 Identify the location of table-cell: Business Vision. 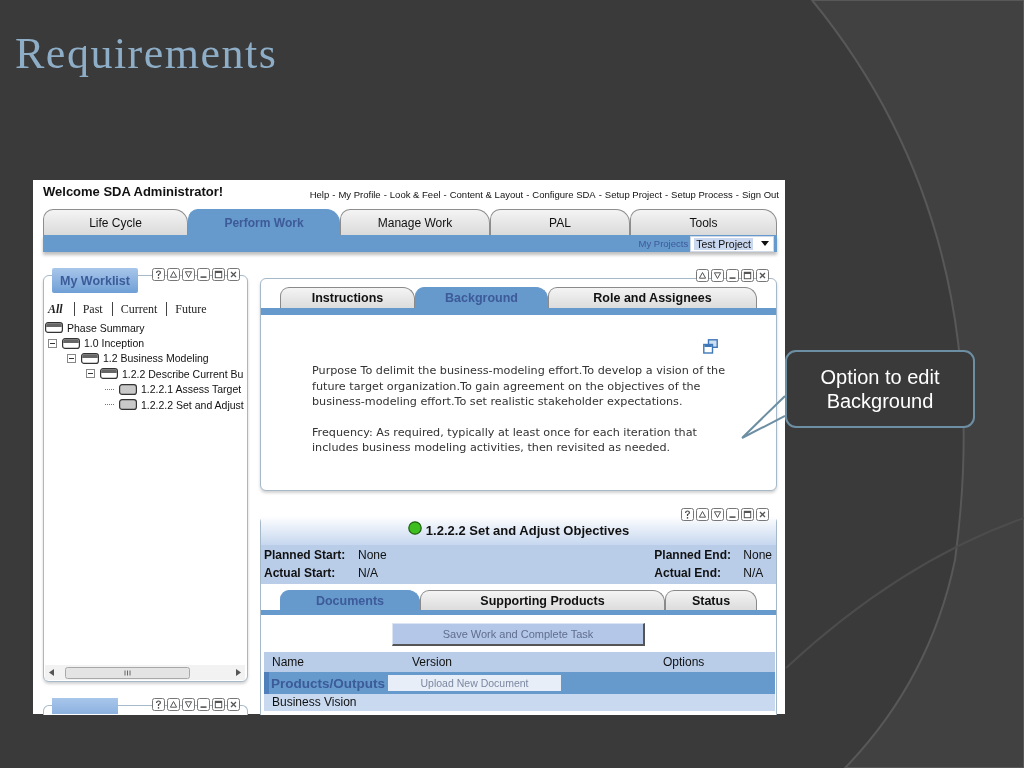
(519, 702).